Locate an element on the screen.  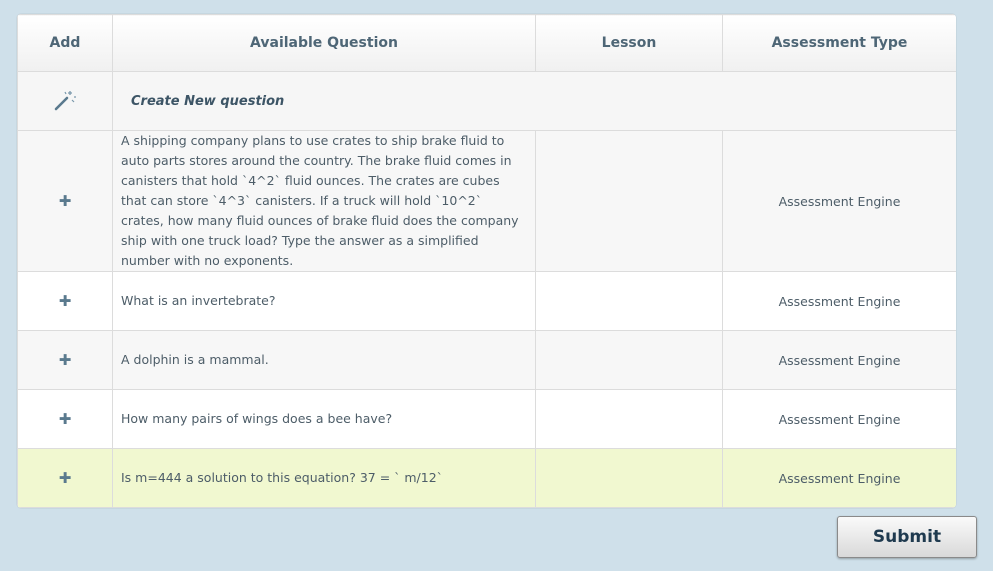
submit-button: Submit is located at coordinates (907, 537).